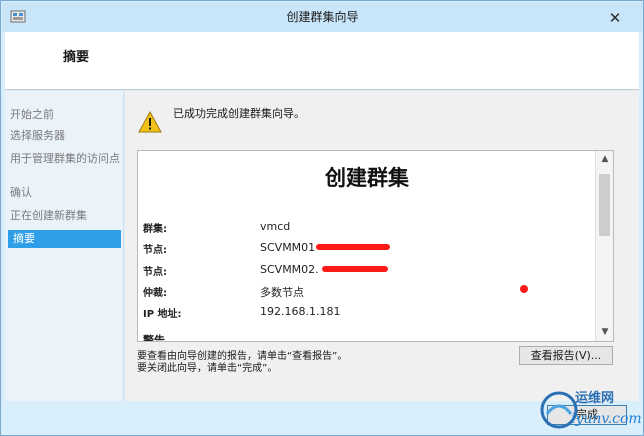  Describe the element at coordinates (32, 114) in the screenshot. I see `step-before-you-begin: 开始之前` at that location.